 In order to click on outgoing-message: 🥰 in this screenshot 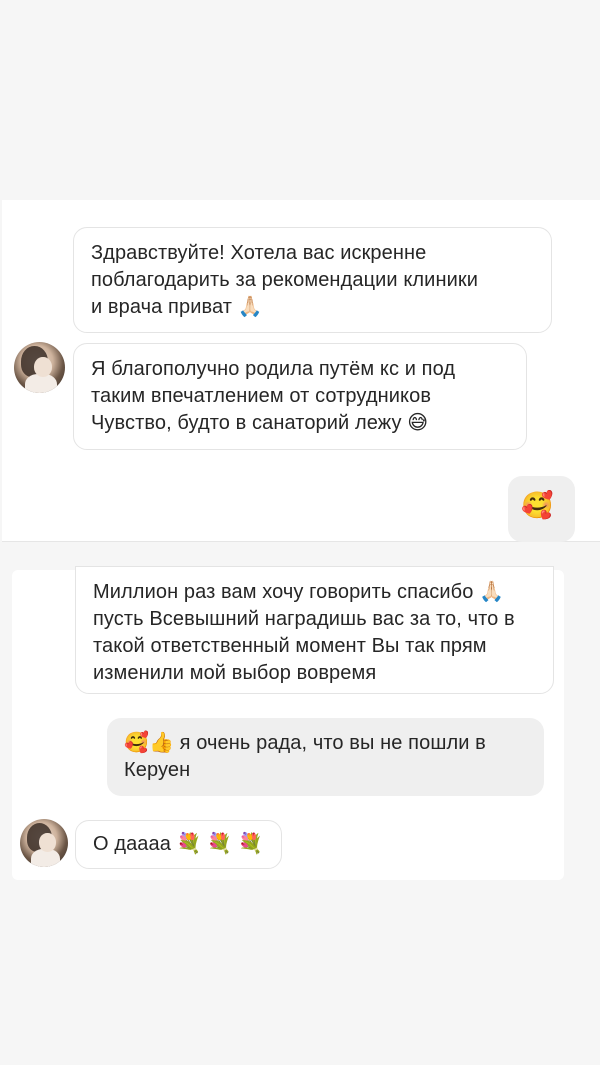, I will do `click(541, 509)`.